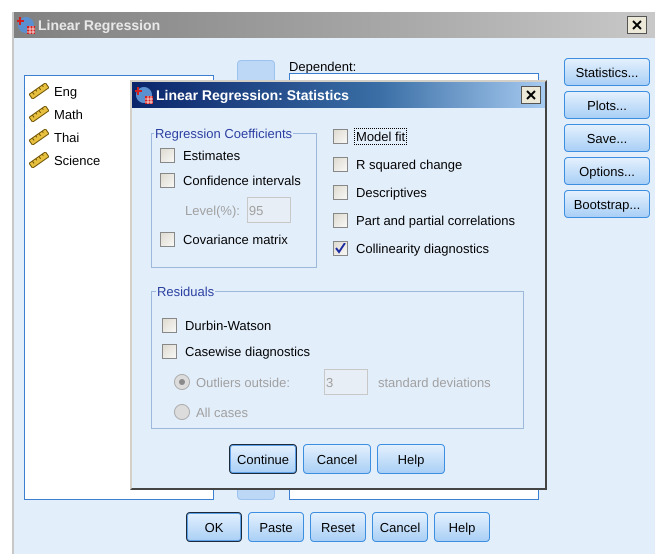  I want to click on field-label: Dependent:, so click(322, 66).